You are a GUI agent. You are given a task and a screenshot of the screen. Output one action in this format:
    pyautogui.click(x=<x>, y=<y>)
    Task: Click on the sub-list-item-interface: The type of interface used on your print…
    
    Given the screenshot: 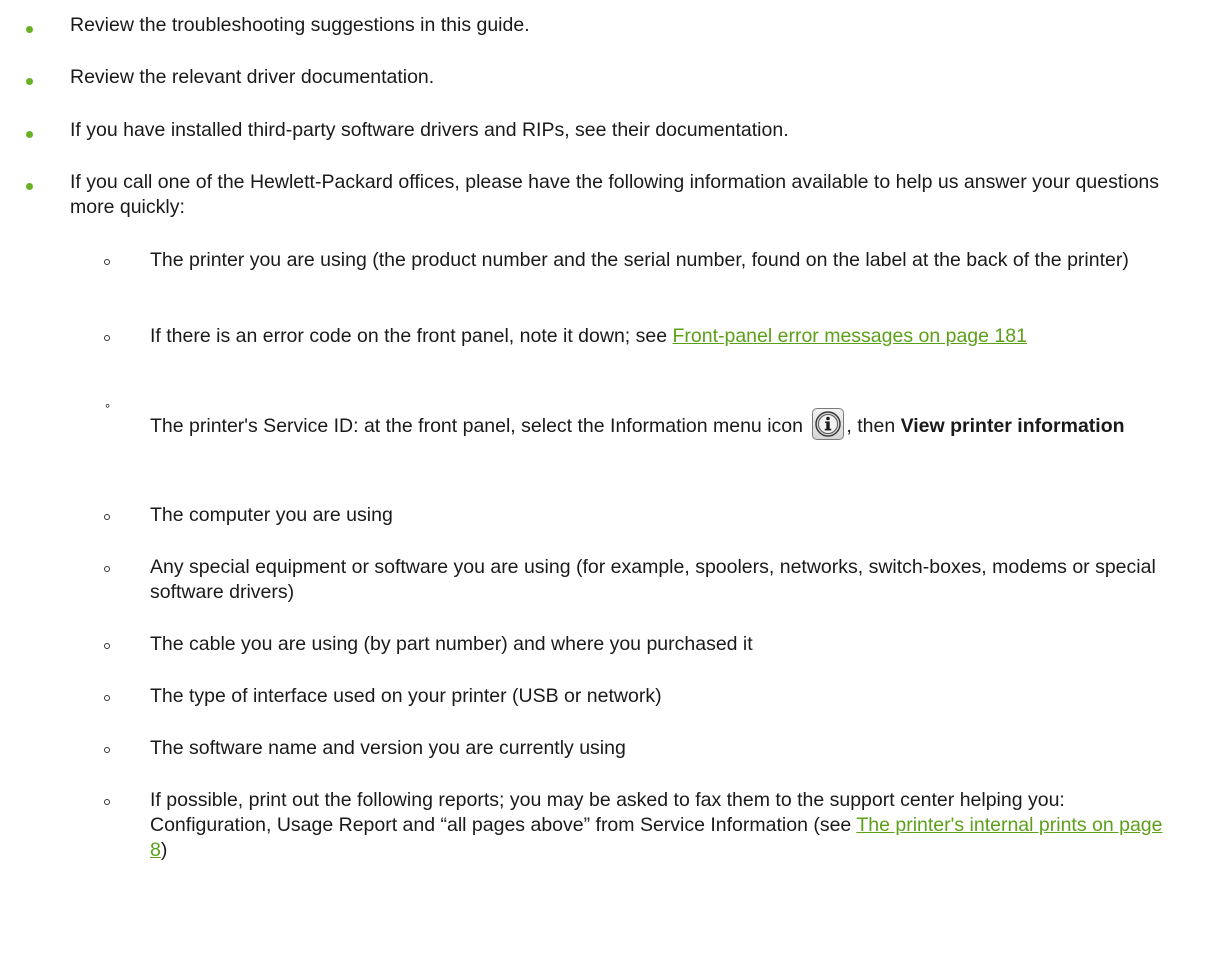 What is the action you would take?
    pyautogui.click(x=406, y=696)
    